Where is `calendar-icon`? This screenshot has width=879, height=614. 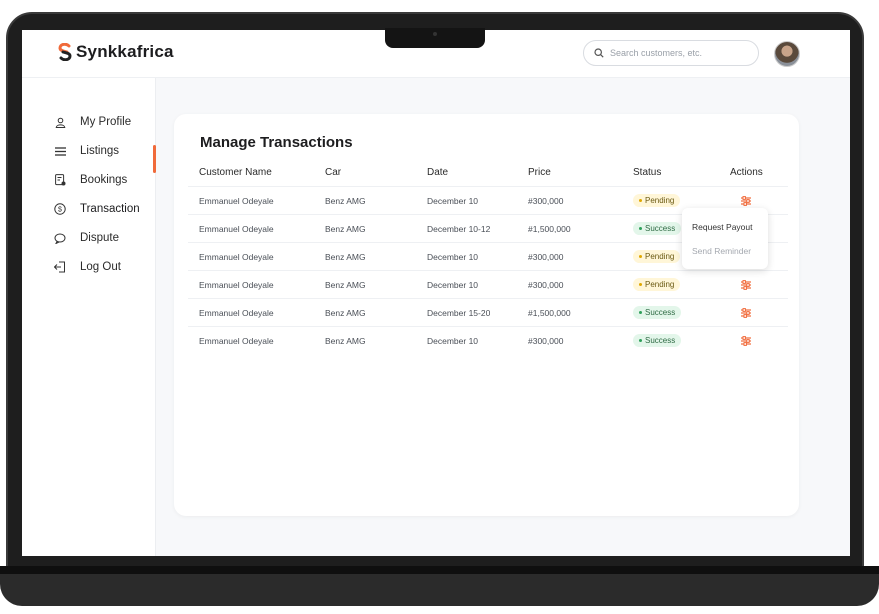
calendar-icon is located at coordinates (60, 180).